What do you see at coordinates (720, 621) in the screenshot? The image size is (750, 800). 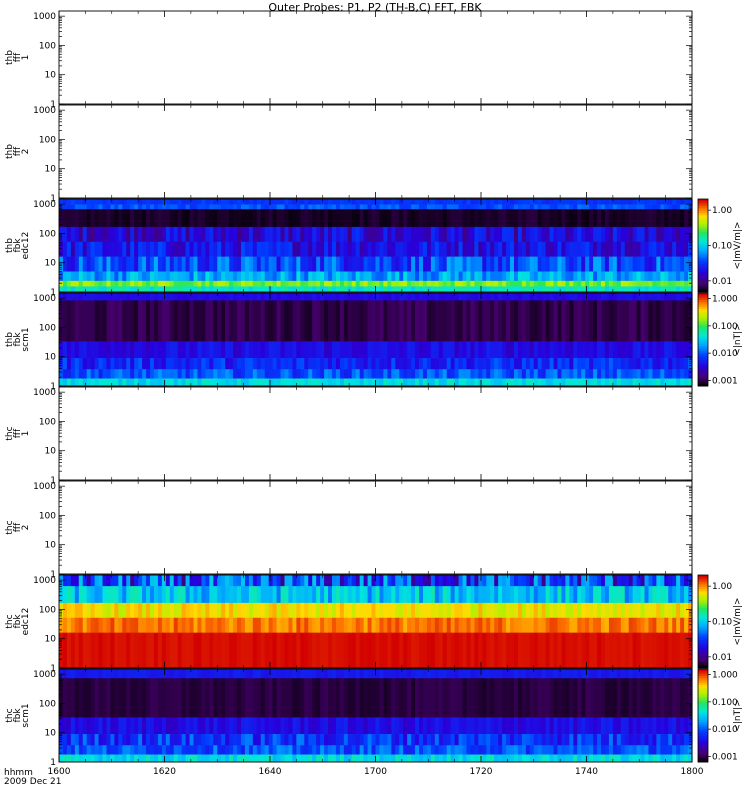 I see `colorbar: 1.000.100.01<|mV/m|>` at bounding box center [720, 621].